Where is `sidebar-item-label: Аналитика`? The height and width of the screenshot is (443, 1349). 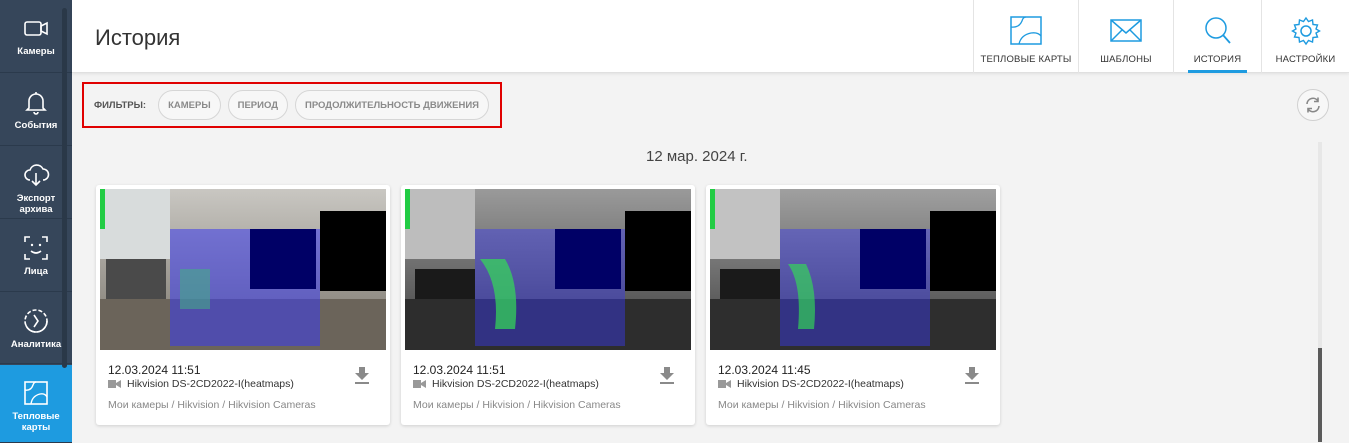 sidebar-item-label: Аналитика is located at coordinates (36, 344).